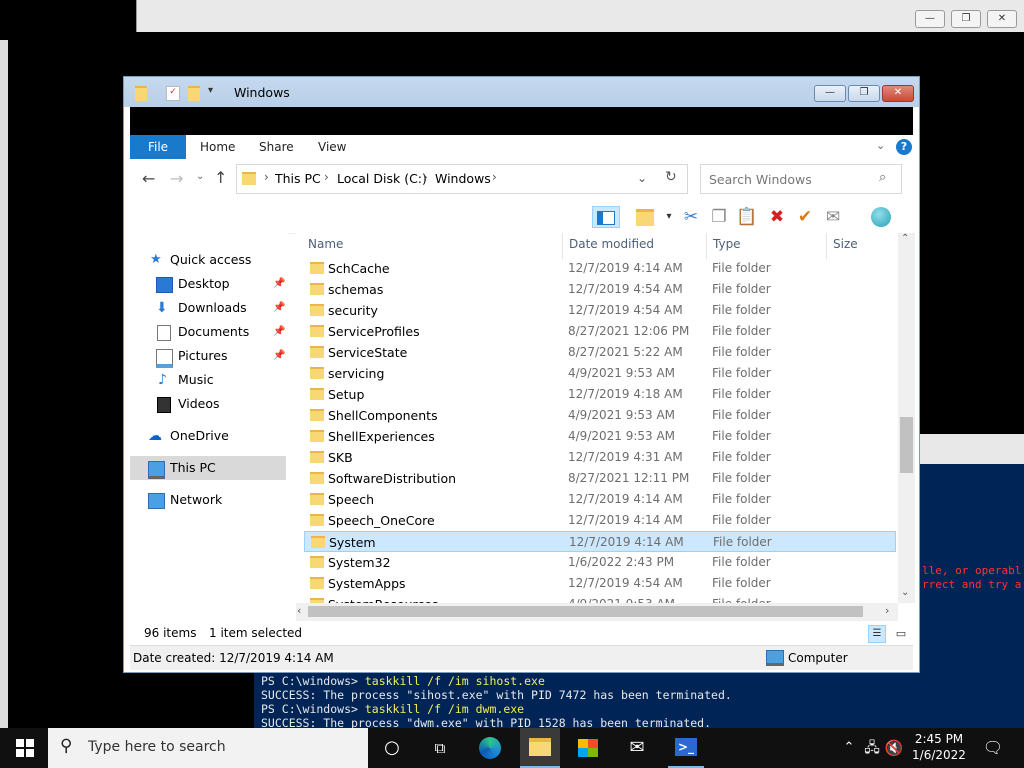 This screenshot has height=768, width=1024. What do you see at coordinates (208, 308) in the screenshot?
I see `nav-downloads: ⬇ Downloads 📌` at bounding box center [208, 308].